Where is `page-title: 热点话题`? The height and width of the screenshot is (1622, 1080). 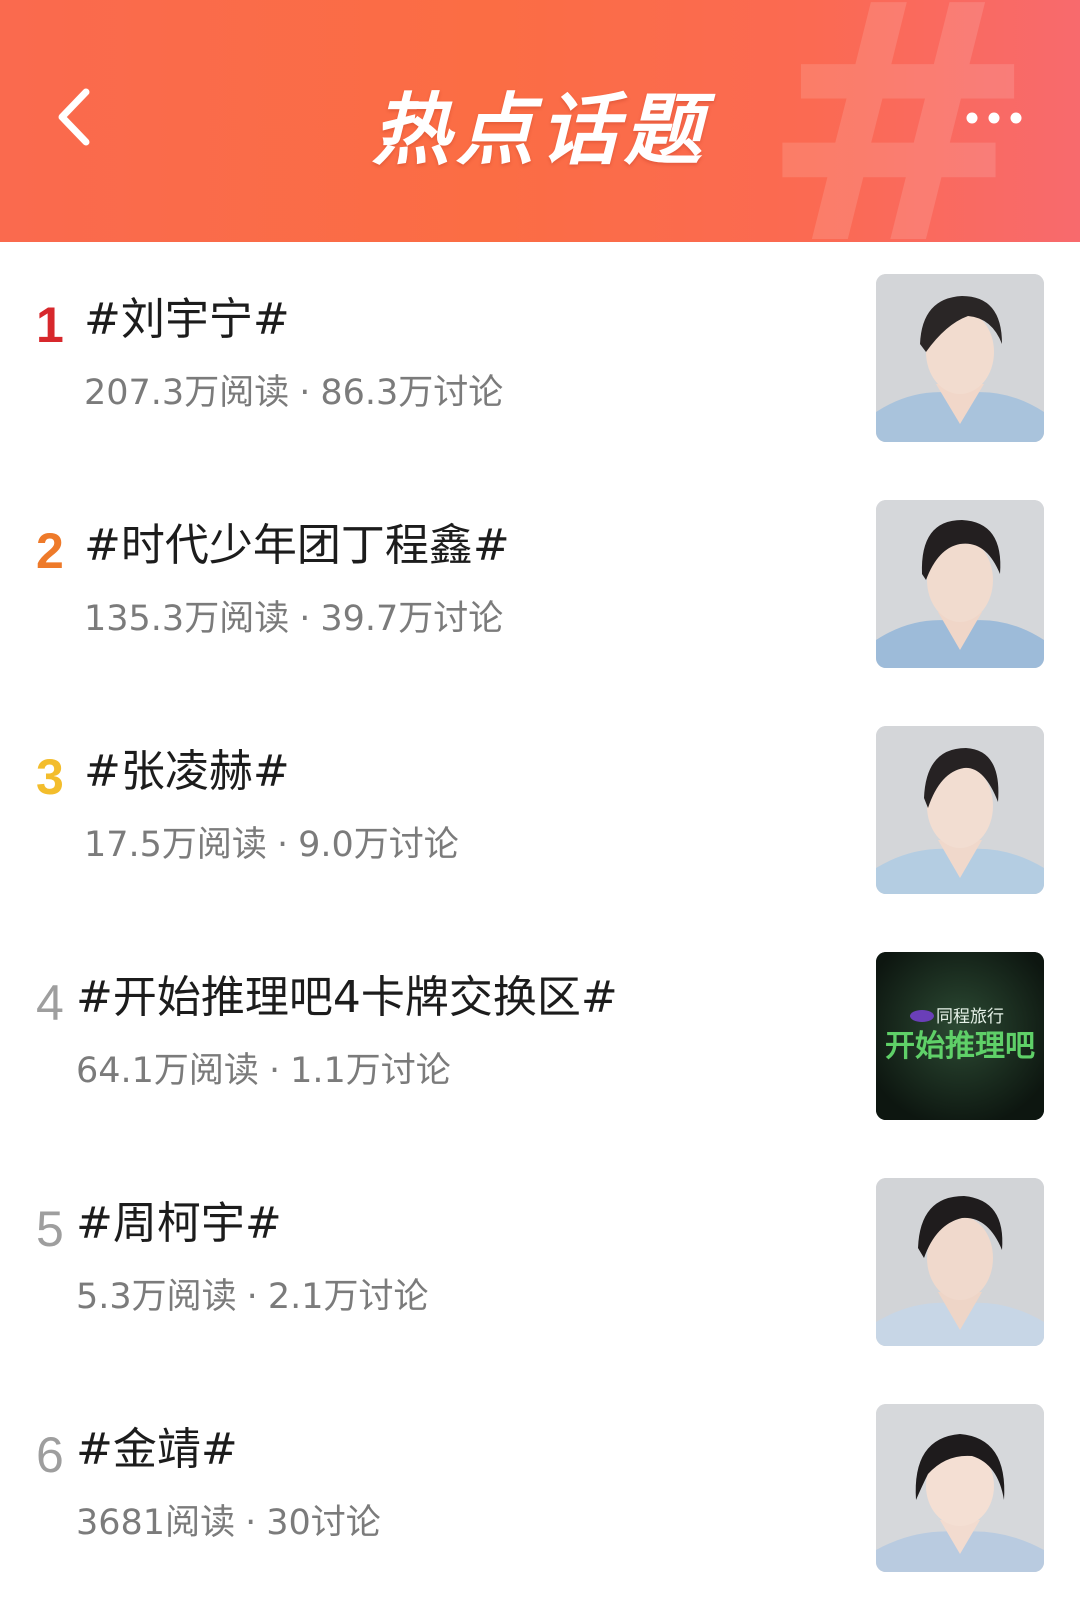 page-title: 热点话题 is located at coordinates (539, 131).